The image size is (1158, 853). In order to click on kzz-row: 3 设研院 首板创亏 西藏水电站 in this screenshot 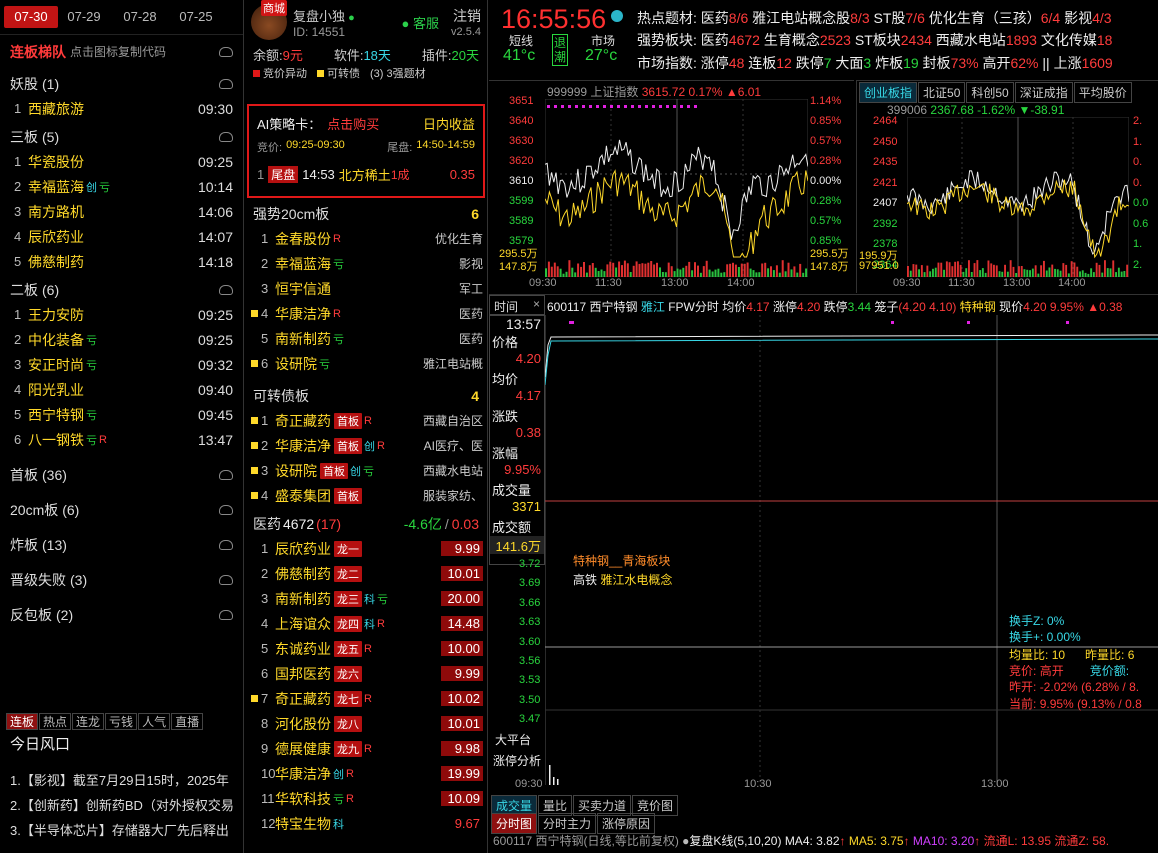, I will do `click(366, 470)`.